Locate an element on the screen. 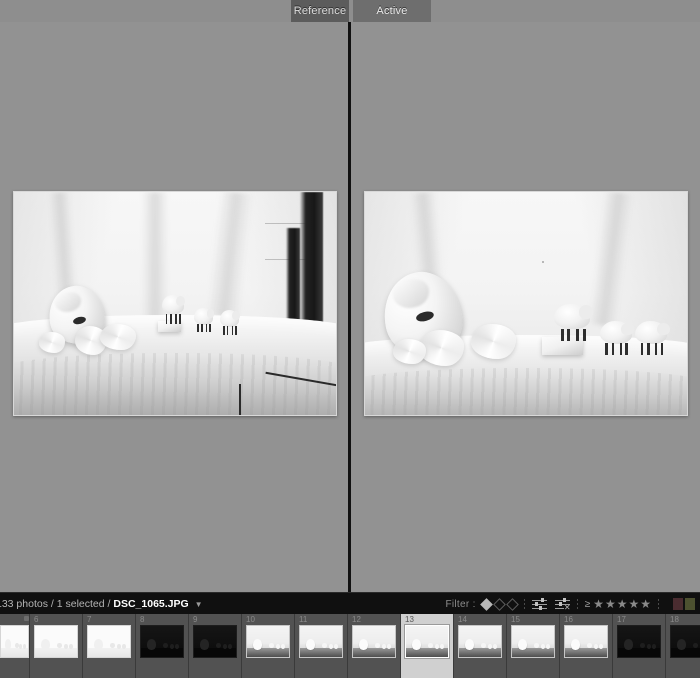  thumbnail-index: 16 is located at coordinates (568, 619).